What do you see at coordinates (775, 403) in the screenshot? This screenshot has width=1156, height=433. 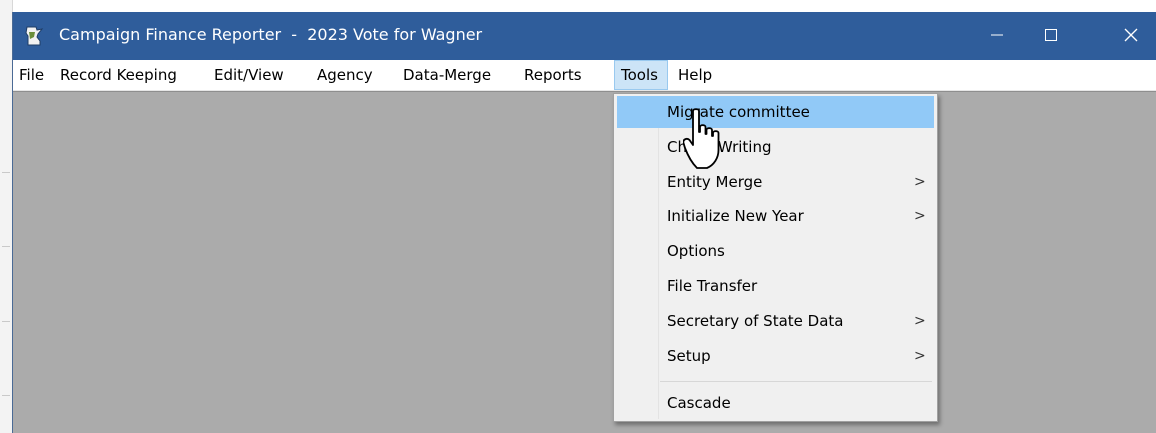 I see `menu-item-cascade: Cascade` at bounding box center [775, 403].